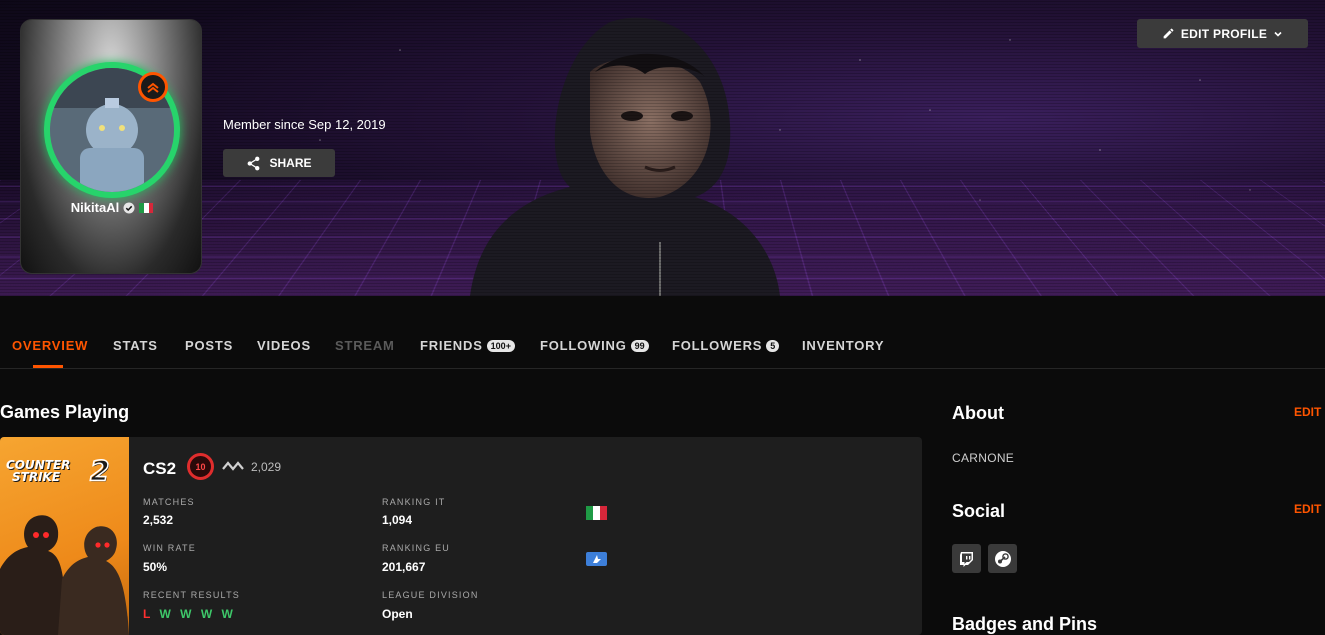 This screenshot has height=635, width=1325. Describe the element at coordinates (95, 207) in the screenshot. I see `nickname: NikitaAl` at that location.